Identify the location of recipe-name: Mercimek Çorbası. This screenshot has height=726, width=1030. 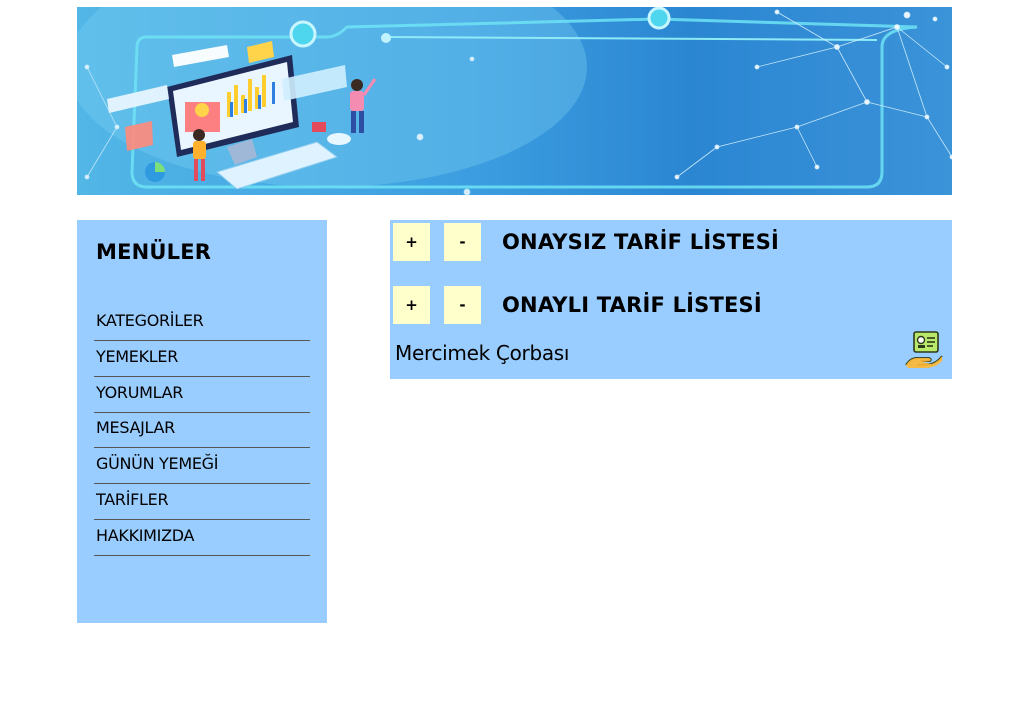
(482, 353).